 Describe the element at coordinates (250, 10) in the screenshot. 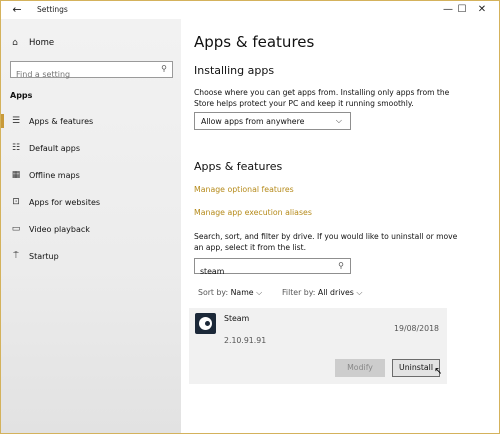

I see `title-bar: ← Settings — ☐ ✕` at that location.